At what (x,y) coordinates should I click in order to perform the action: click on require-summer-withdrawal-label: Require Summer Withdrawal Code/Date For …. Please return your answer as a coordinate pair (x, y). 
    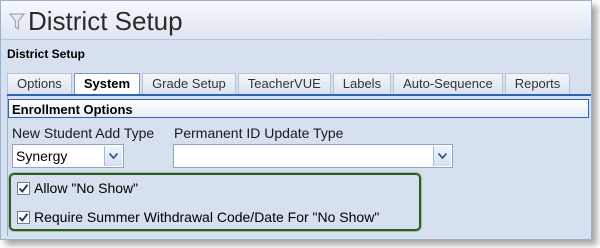
    Looking at the image, I should click on (207, 217).